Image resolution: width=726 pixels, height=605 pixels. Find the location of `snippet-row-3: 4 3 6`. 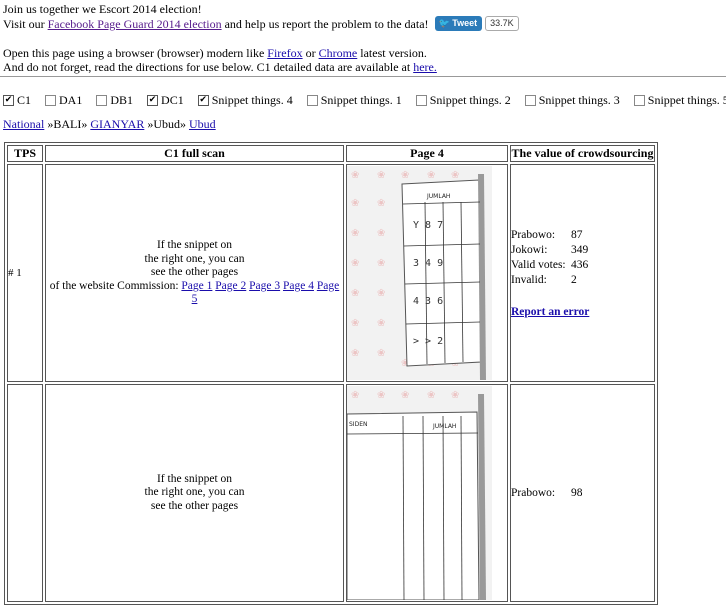

snippet-row-3: 4 3 6 is located at coordinates (428, 301).